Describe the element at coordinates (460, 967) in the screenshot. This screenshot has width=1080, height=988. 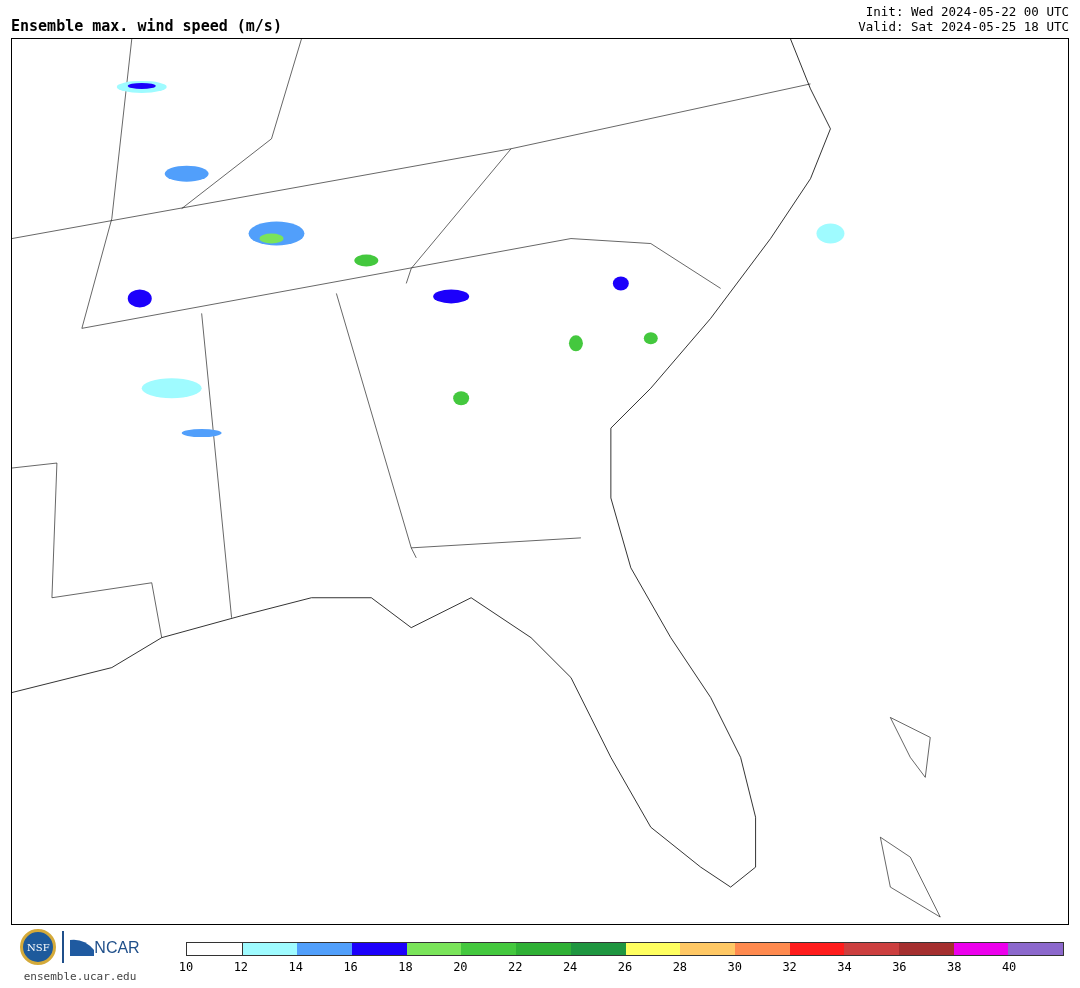
I see `scale-tick-label: 20` at that location.